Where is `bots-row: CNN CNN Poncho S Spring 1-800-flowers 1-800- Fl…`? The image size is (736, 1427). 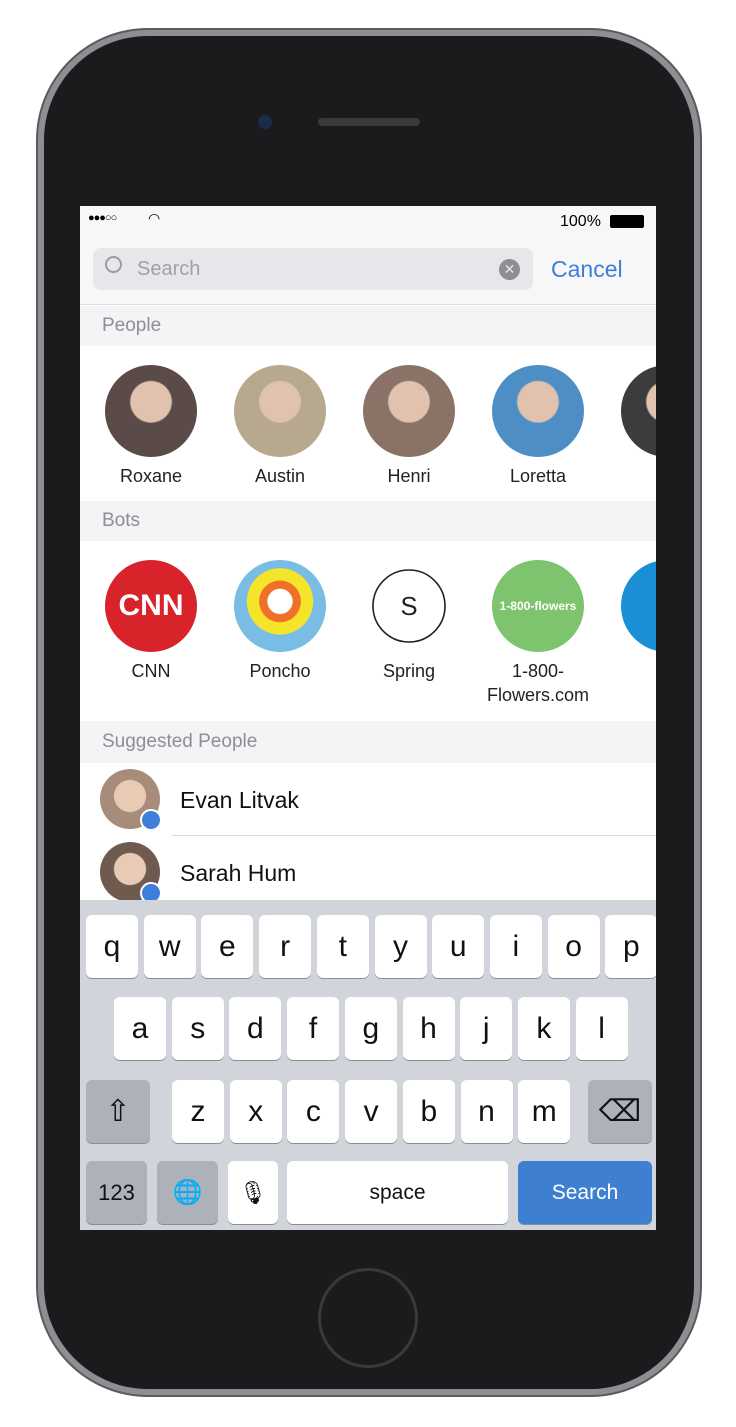 bots-row: CNN CNN Poncho S Spring 1-800-flowers 1-800- Fl… is located at coordinates (368, 631).